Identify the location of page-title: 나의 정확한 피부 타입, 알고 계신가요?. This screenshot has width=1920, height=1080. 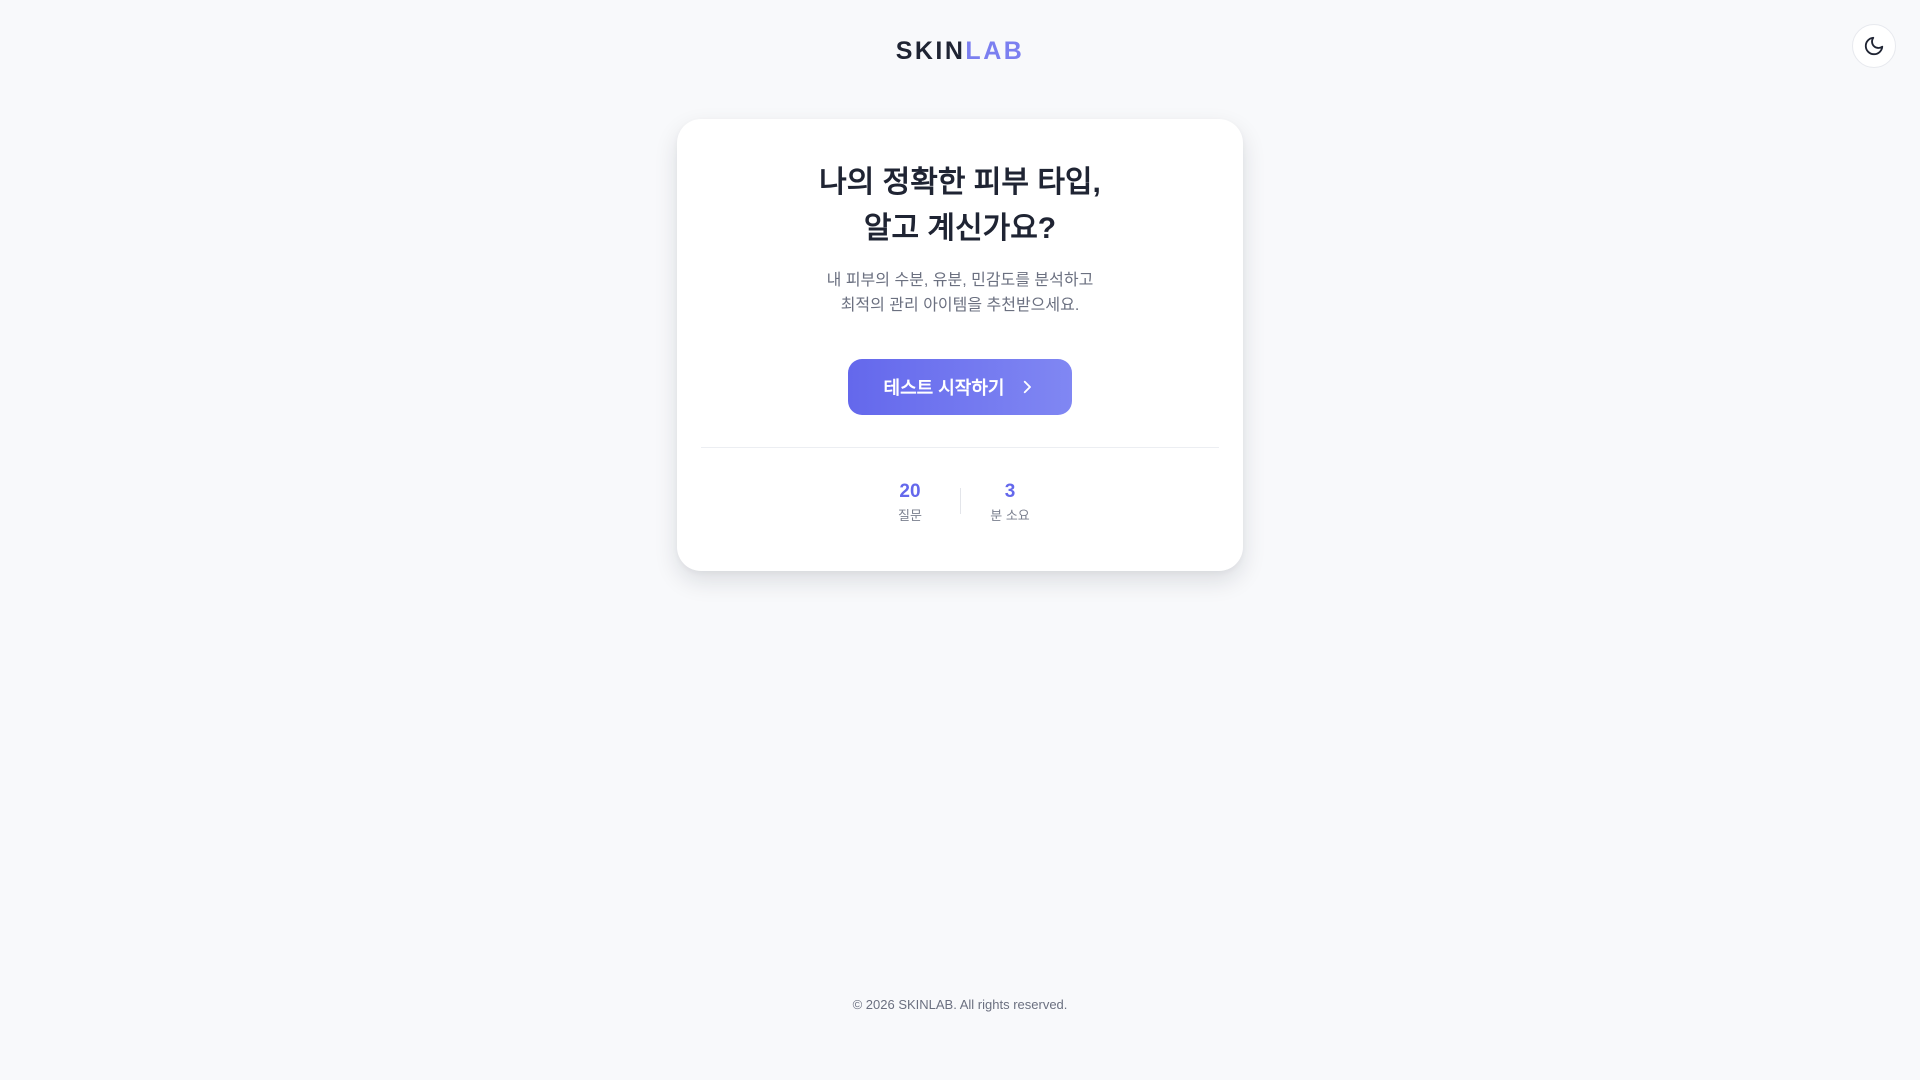
(960, 206).